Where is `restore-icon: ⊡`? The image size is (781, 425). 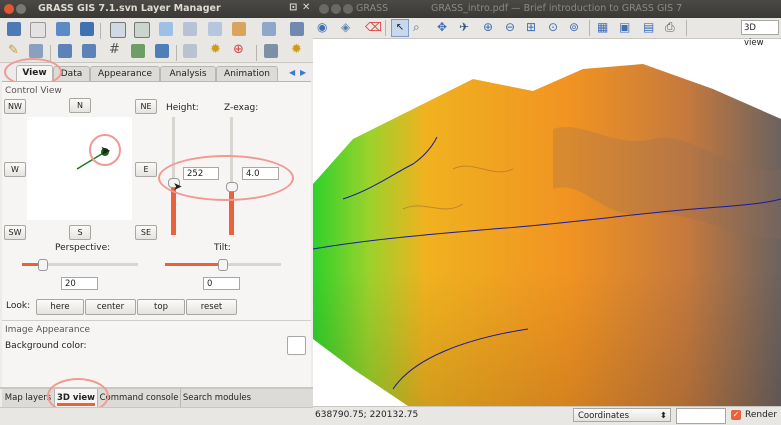
restore-icon: ⊡ is located at coordinates (293, 7).